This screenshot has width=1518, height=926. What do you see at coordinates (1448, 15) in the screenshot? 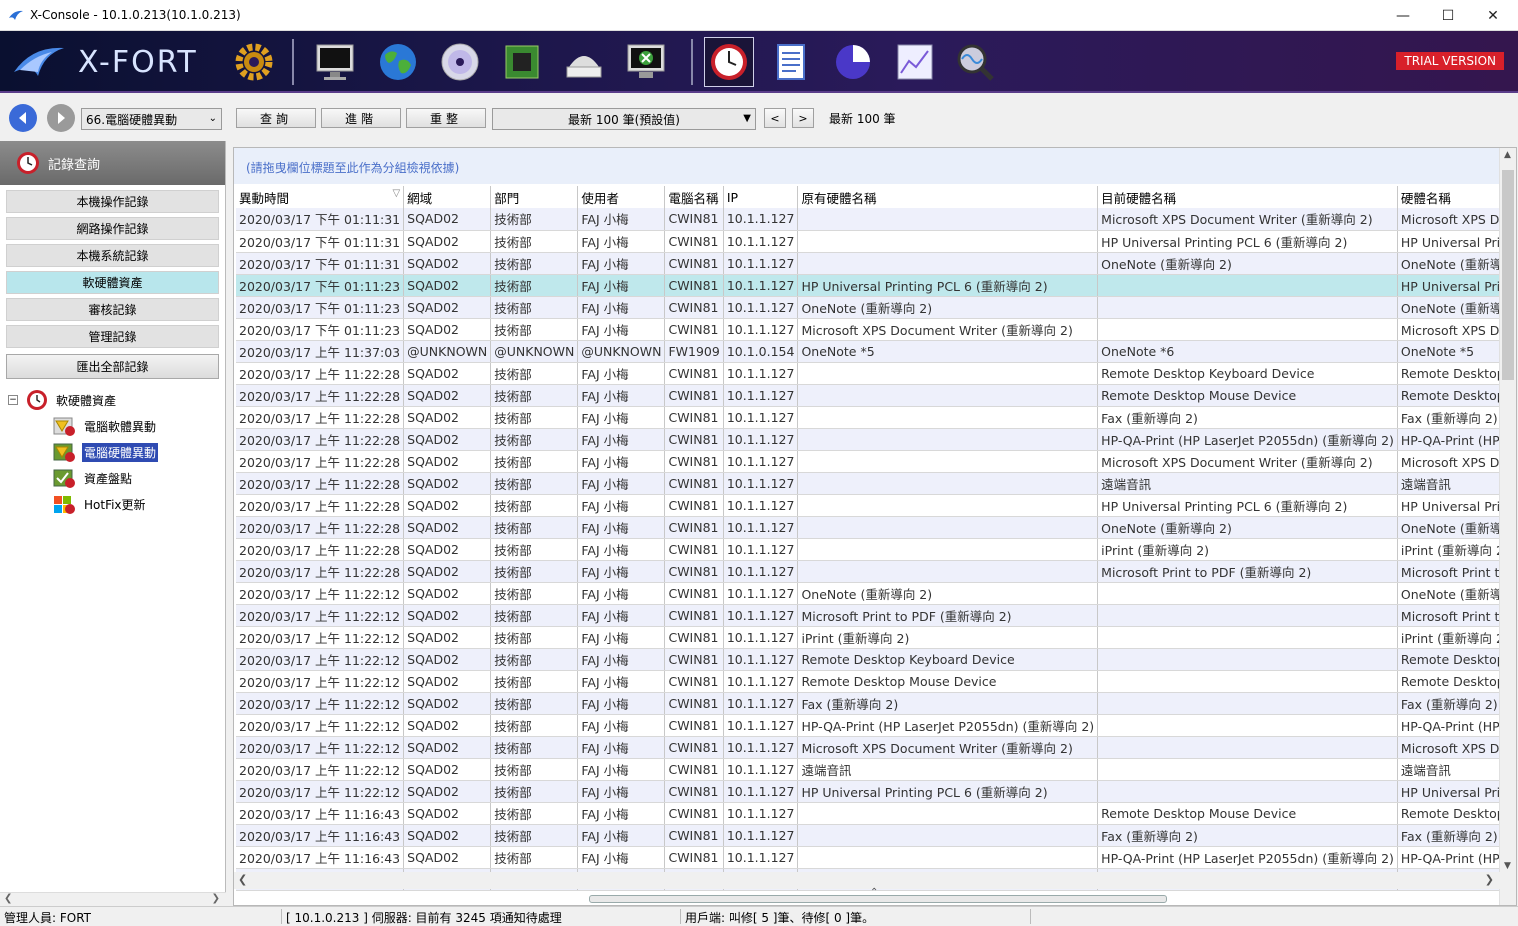
I see `maximize-button: ☐` at bounding box center [1448, 15].